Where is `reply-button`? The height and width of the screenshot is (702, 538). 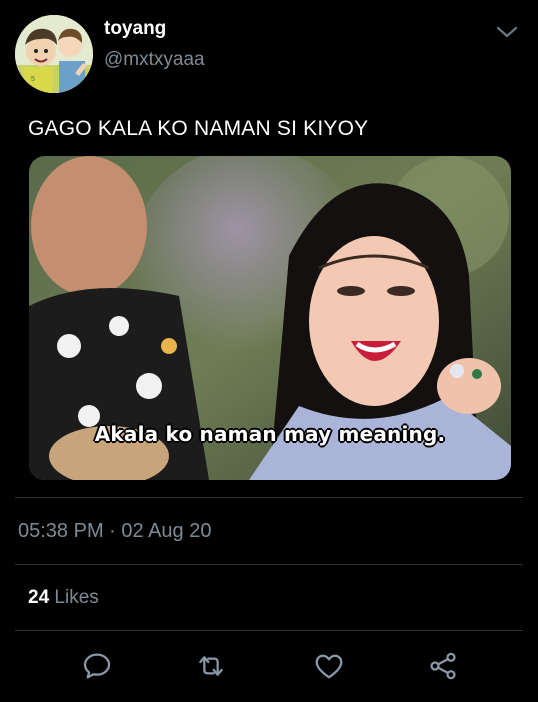
reply-button is located at coordinates (97, 666).